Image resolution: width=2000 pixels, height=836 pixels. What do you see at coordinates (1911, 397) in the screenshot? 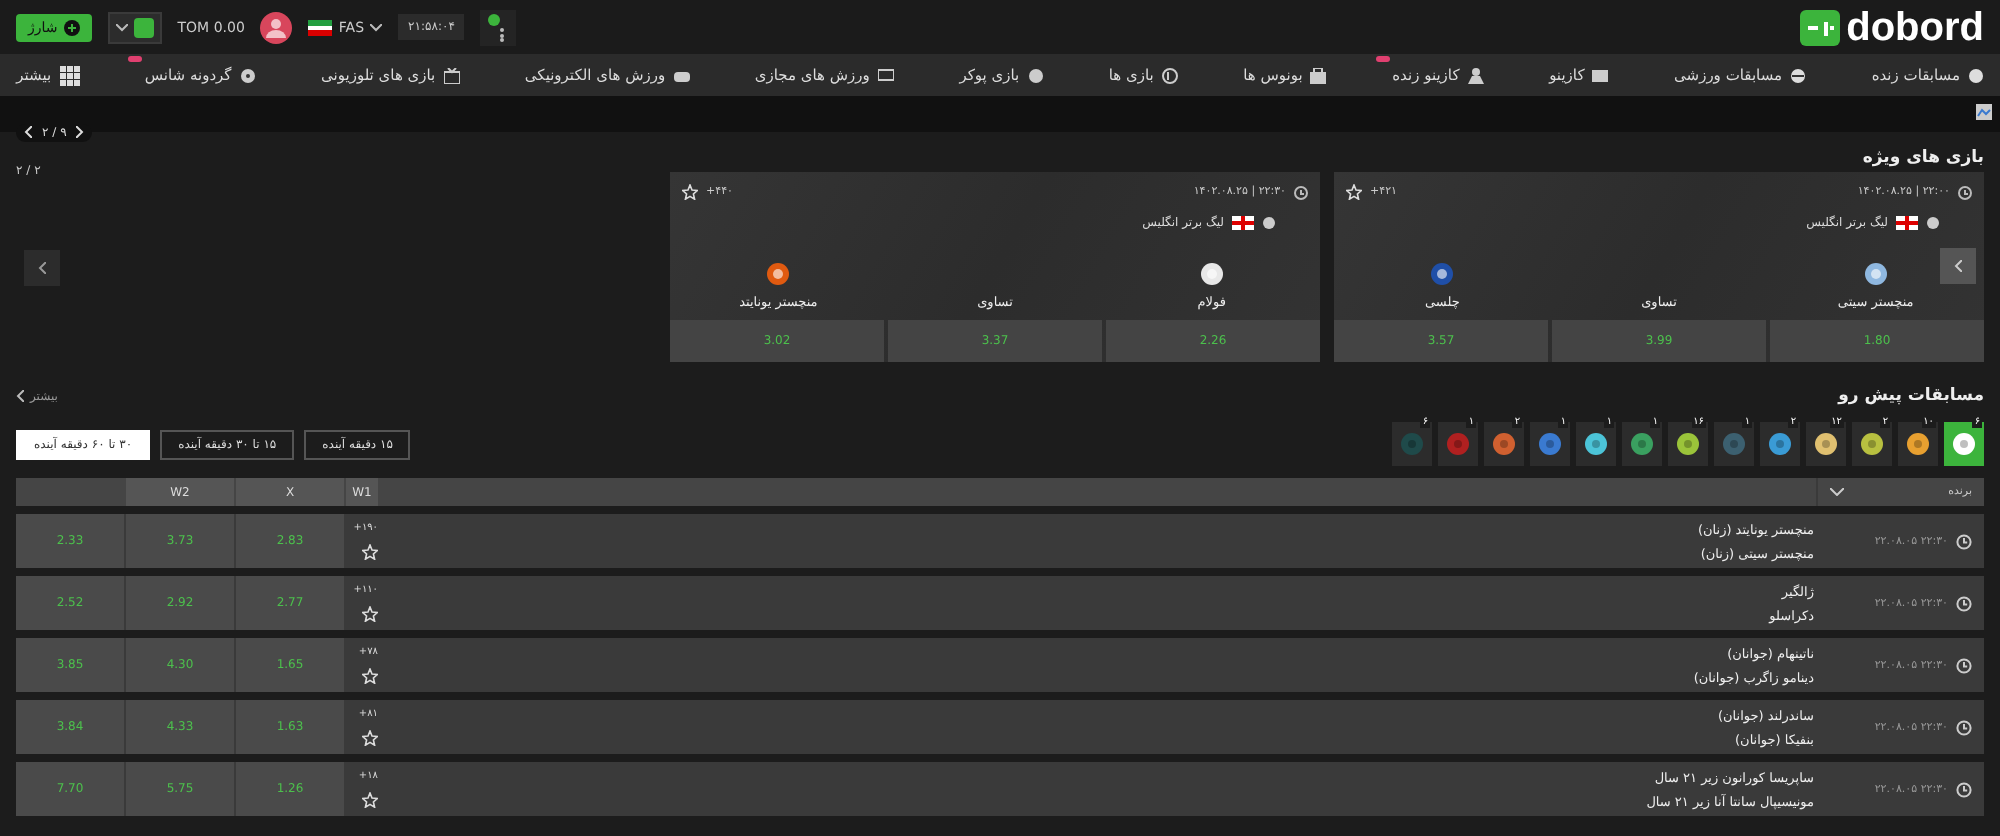
I see `section-title: مسابقات پیش رو` at bounding box center [1911, 397].